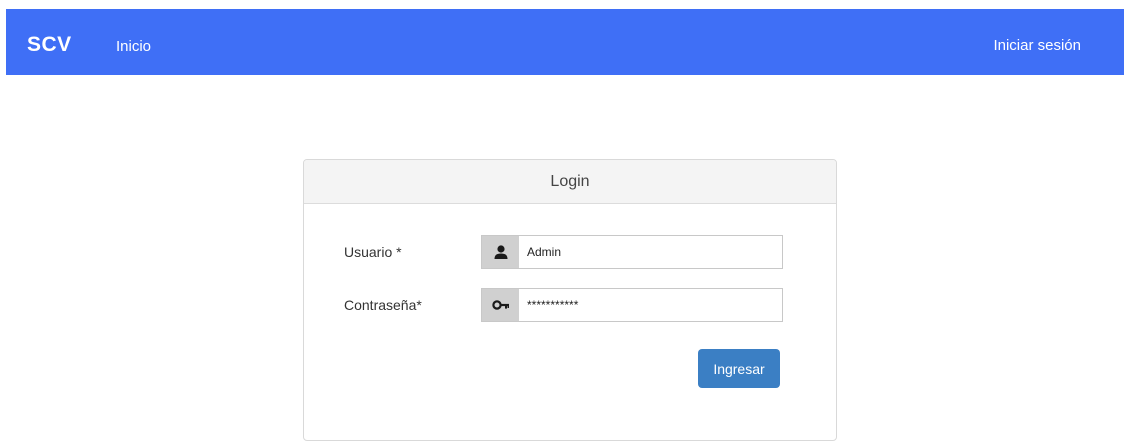  What do you see at coordinates (373, 252) in the screenshot?
I see `username-label: Usuario *` at bounding box center [373, 252].